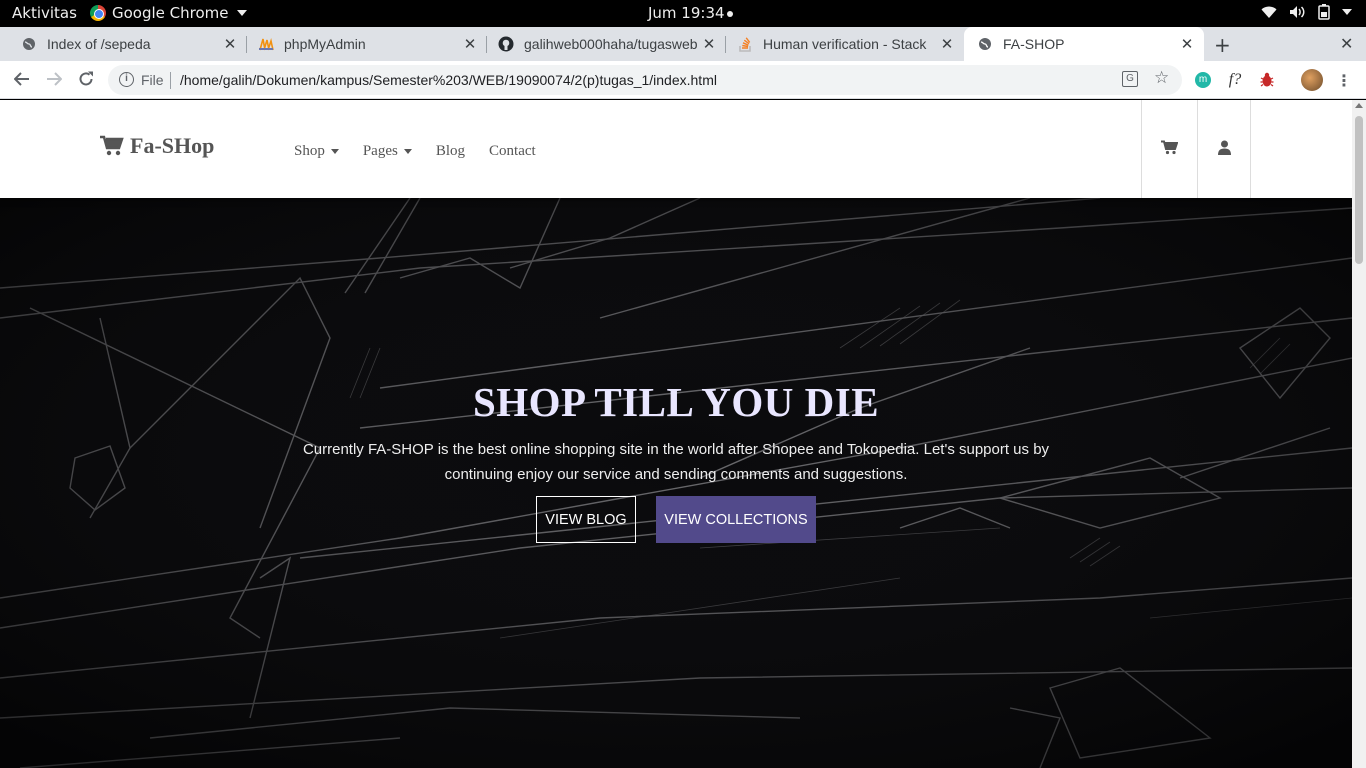  Describe the element at coordinates (845, 44) in the screenshot. I see `tab-title: Human verification - Stack` at that location.